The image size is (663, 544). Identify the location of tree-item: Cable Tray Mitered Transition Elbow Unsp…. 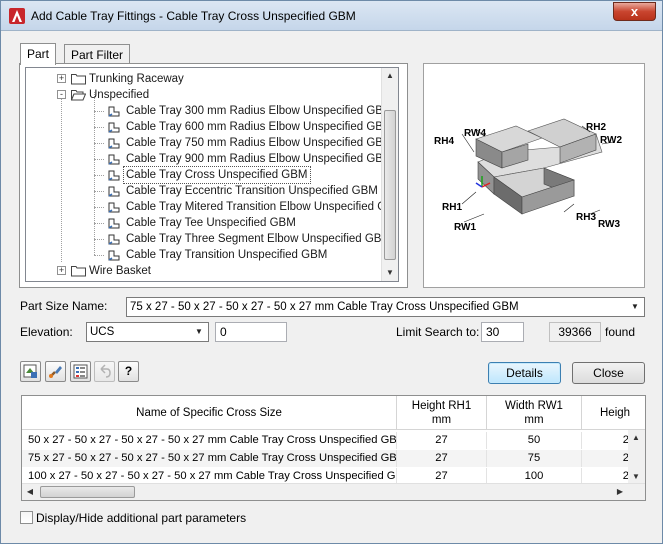
(212, 207).